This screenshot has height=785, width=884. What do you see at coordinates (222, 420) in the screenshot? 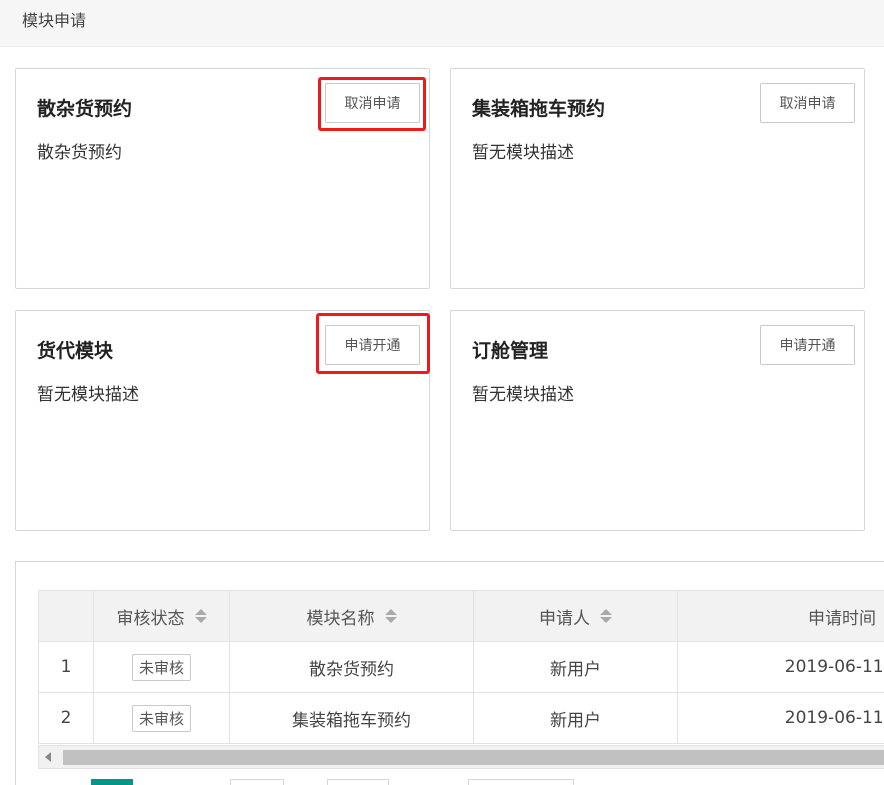
I see `module-card-freight-forwarding: 货代模块 暂无模块描述 申请开通` at bounding box center [222, 420].